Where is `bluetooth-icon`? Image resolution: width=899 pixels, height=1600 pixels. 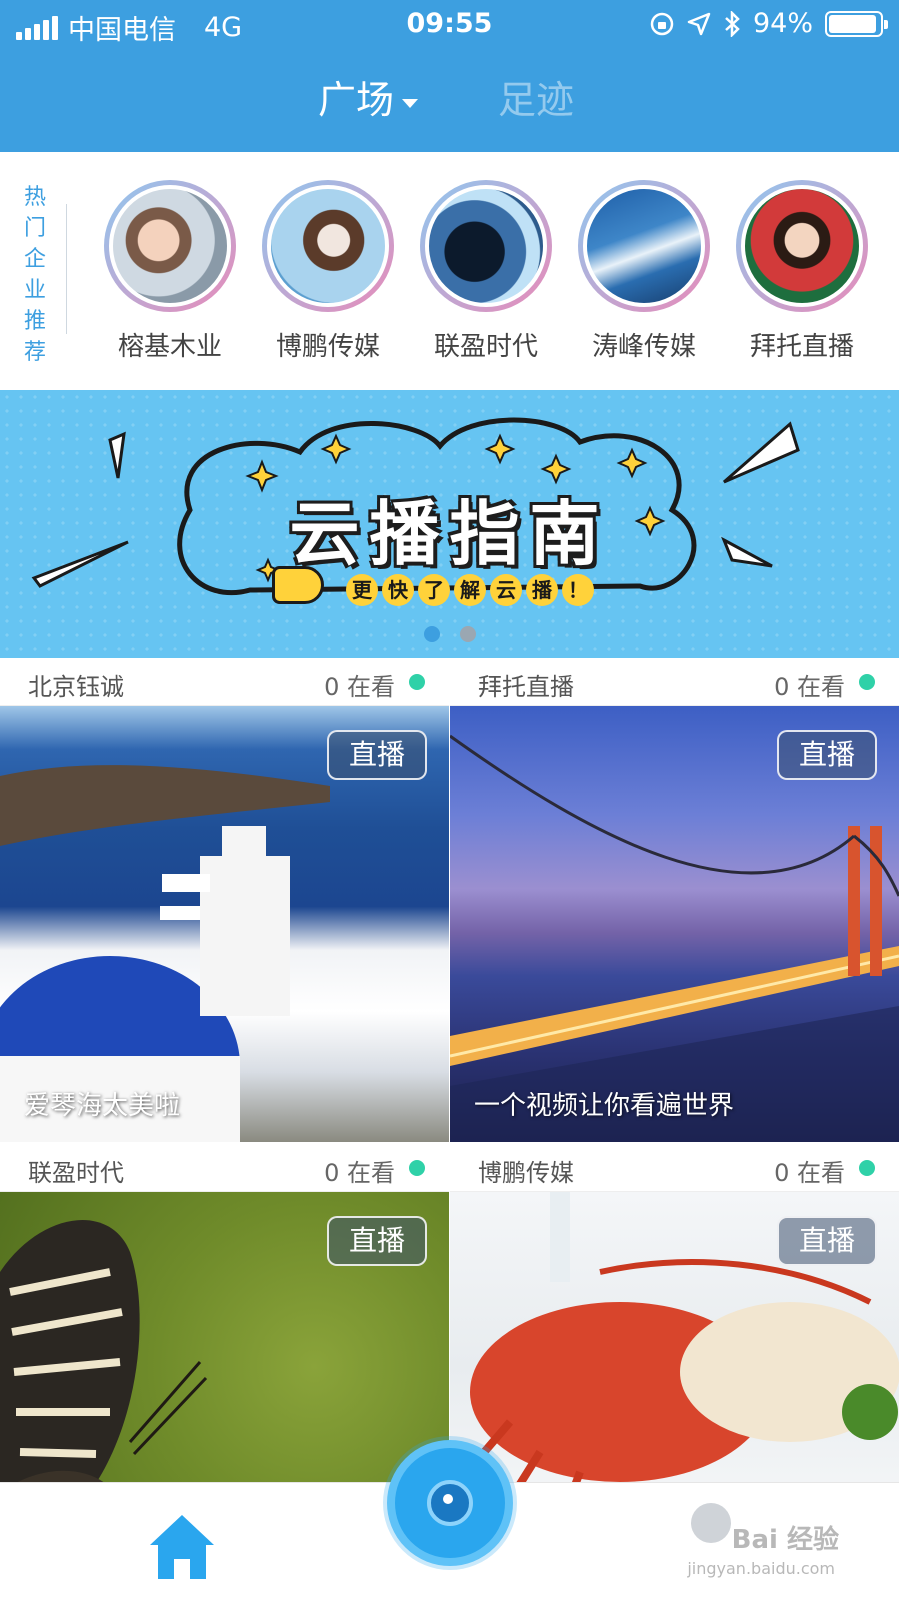 bluetooth-icon is located at coordinates (732, 23).